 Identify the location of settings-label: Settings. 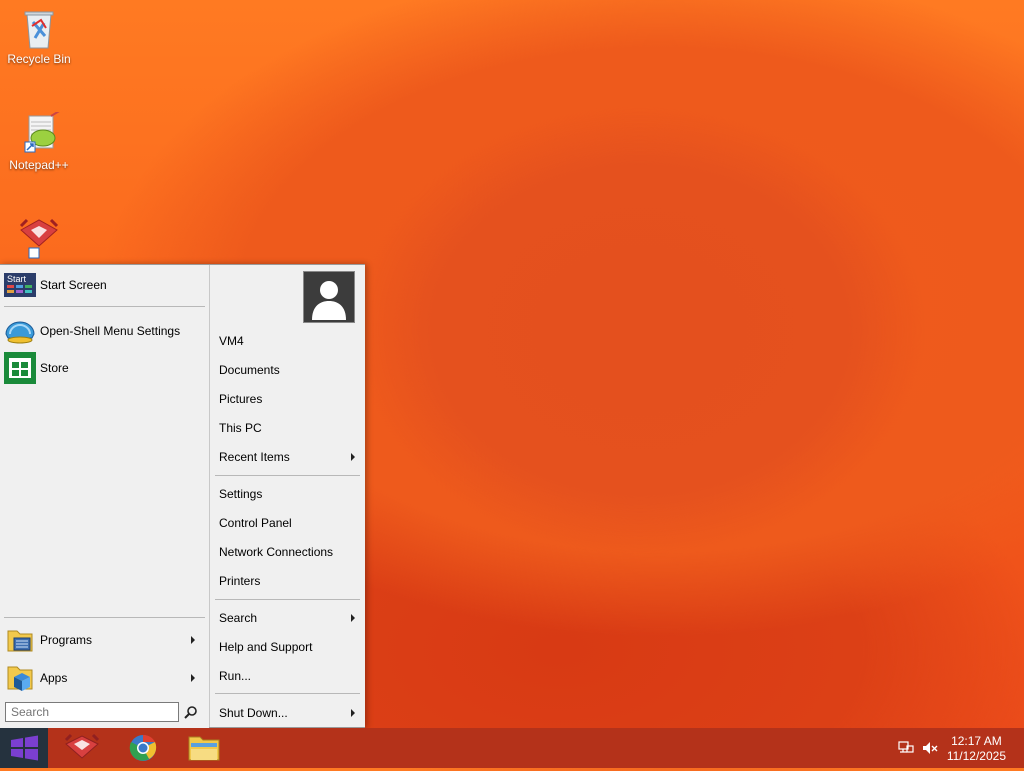
(241, 494).